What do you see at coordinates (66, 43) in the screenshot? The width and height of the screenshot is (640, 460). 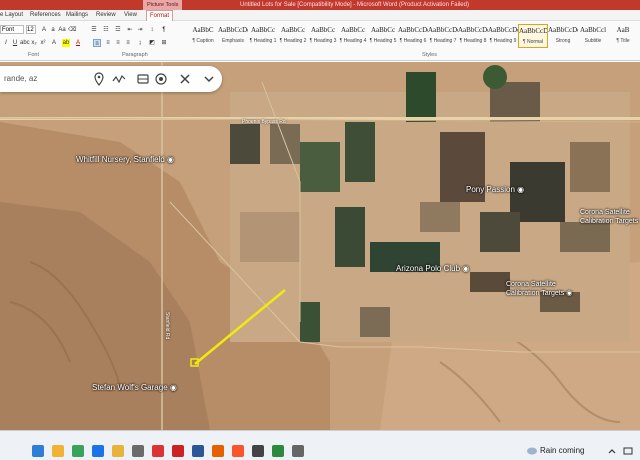 I see `highlight-icon: ab` at bounding box center [66, 43].